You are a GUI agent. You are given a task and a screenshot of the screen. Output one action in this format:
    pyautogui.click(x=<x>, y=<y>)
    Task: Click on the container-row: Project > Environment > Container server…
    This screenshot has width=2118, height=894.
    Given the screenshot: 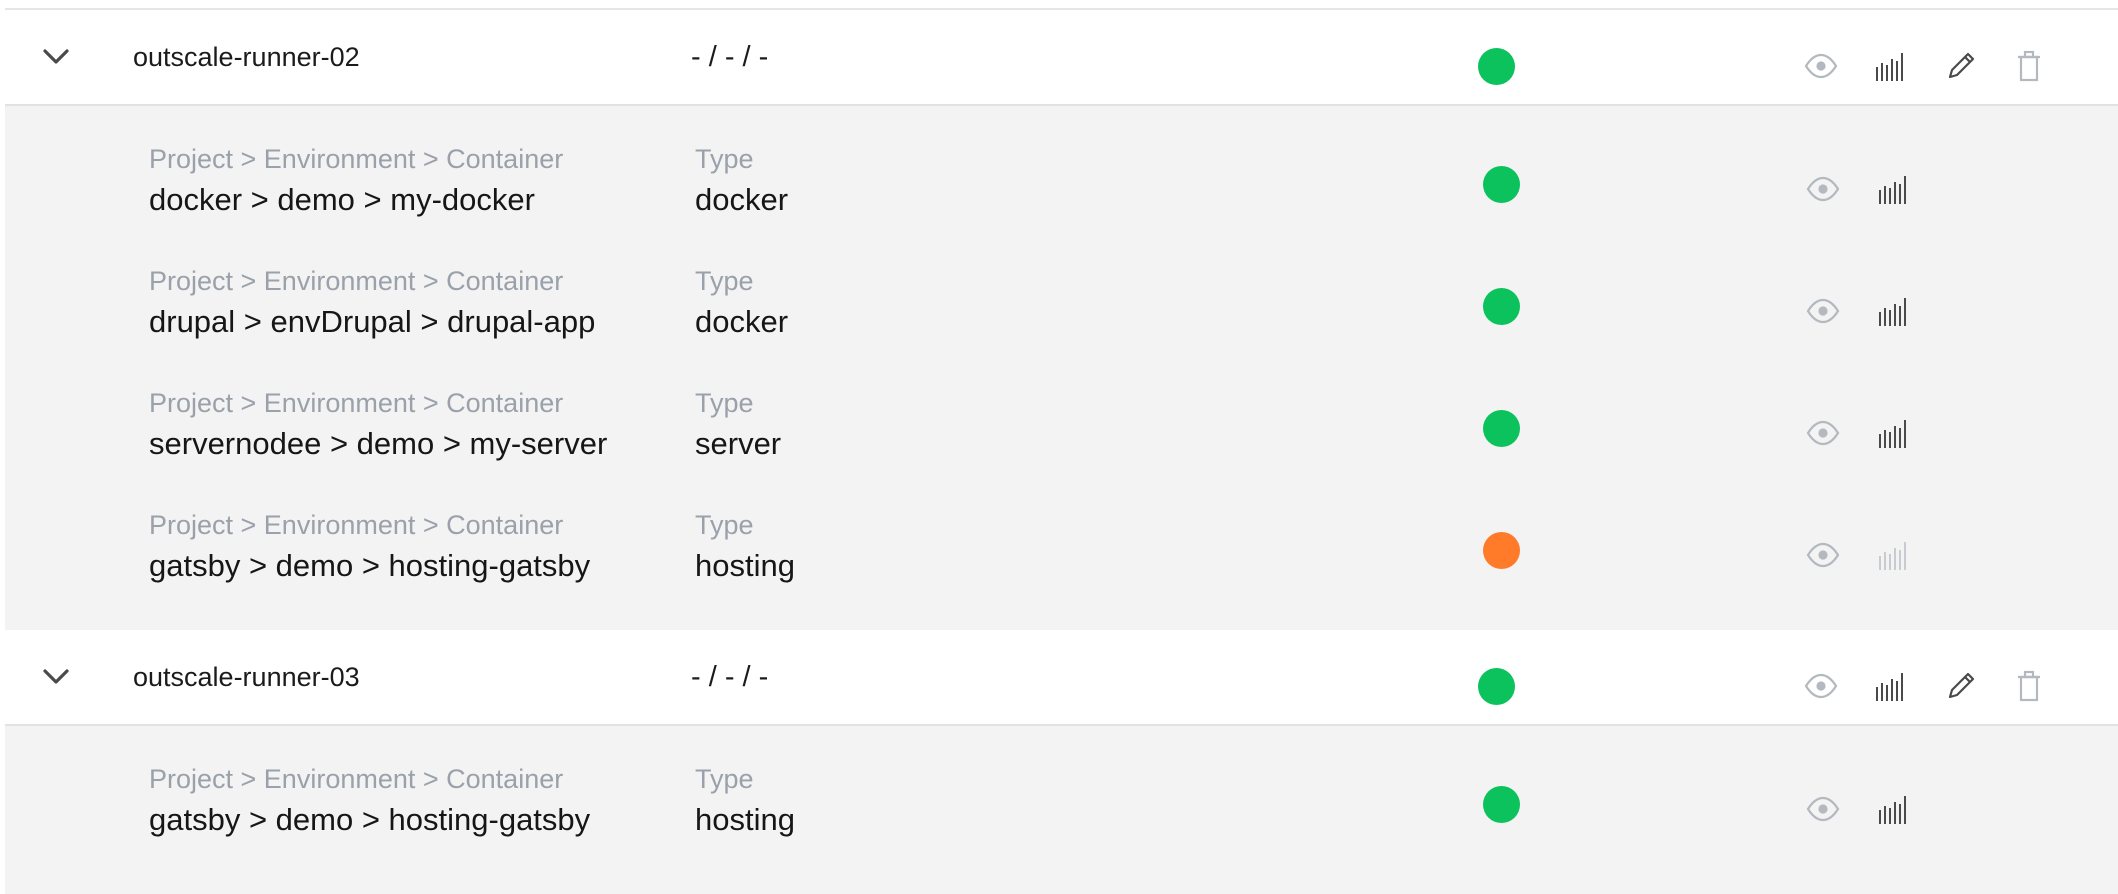 What is the action you would take?
    pyautogui.click(x=1061, y=449)
    